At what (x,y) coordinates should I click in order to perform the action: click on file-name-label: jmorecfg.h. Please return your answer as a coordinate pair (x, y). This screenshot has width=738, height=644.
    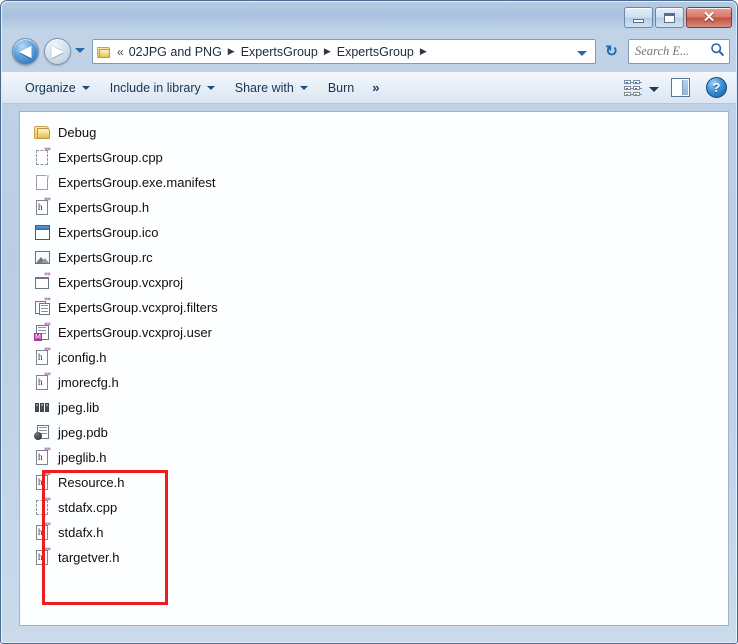
    Looking at the image, I should click on (88, 382).